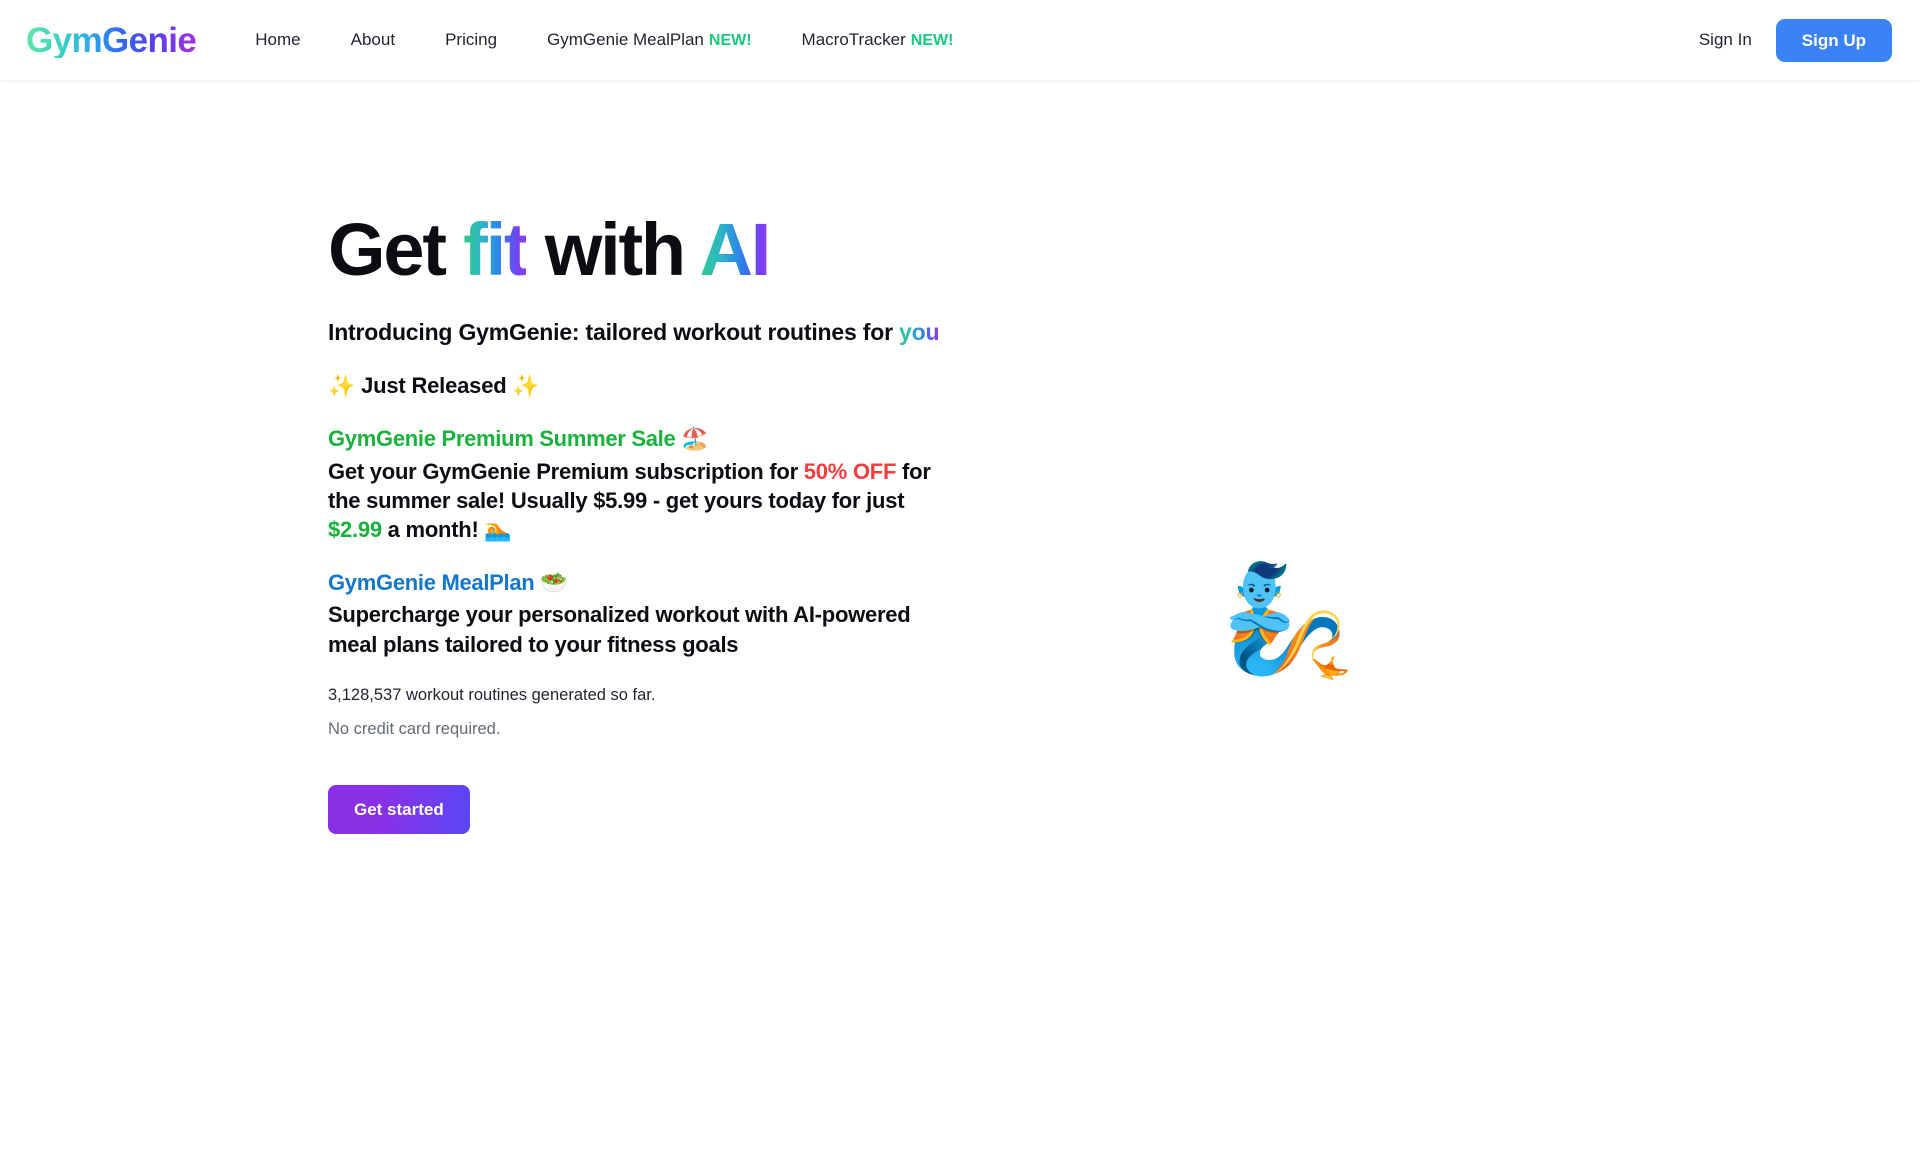 This screenshot has height=1152, width=1920. I want to click on nav-item-macrotracker-new-badge: NEW!, so click(932, 40).